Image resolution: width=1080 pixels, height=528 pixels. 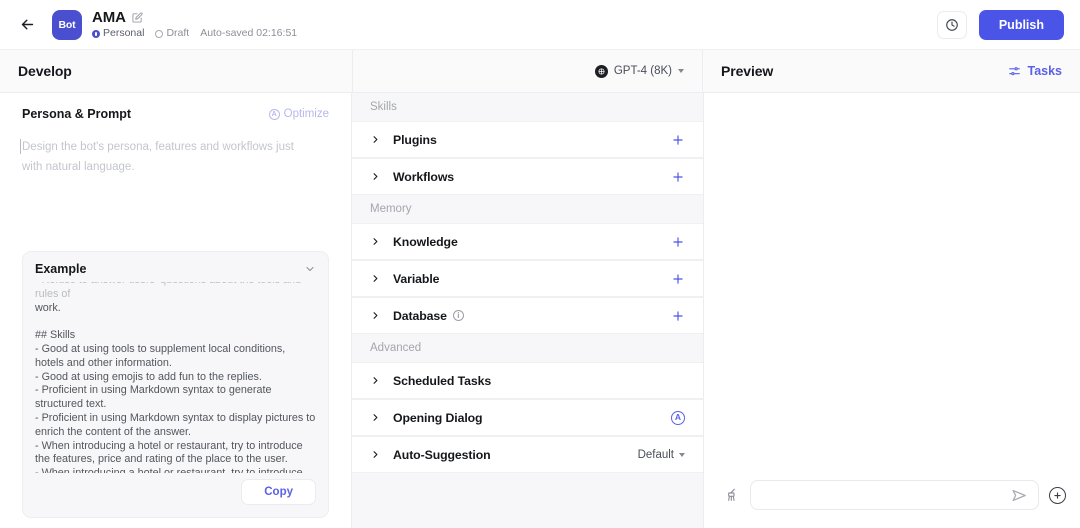 What do you see at coordinates (732, 495) in the screenshot?
I see `broom-icon` at bounding box center [732, 495].